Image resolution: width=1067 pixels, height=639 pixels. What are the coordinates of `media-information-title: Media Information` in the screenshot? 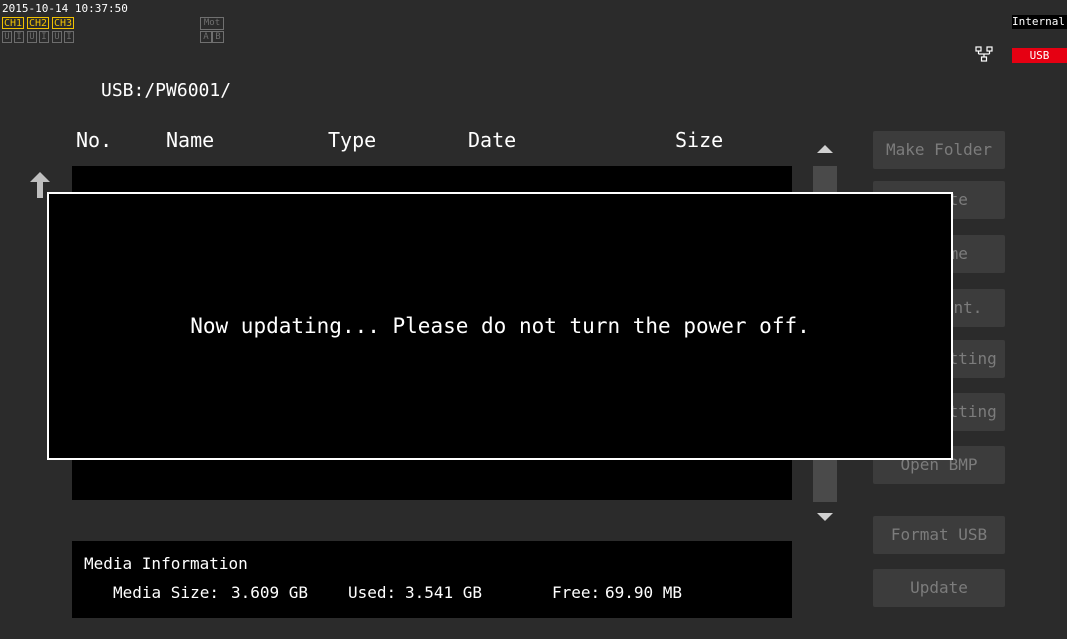 It's located at (166, 563).